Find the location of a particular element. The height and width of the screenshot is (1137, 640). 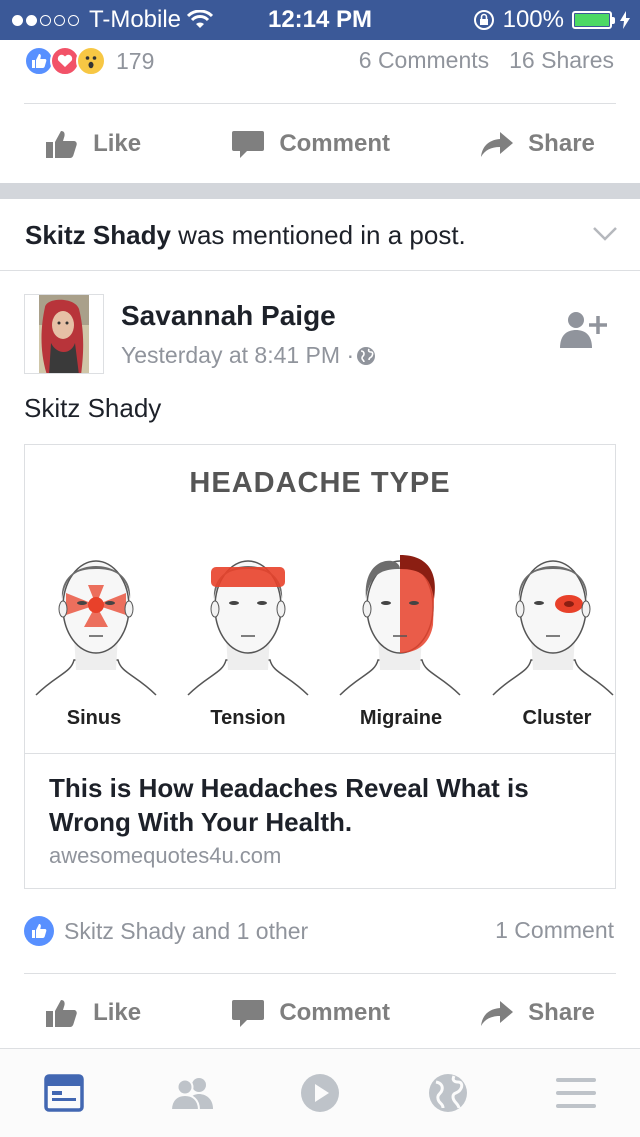

type-label: Tension is located at coordinates (248, 718).